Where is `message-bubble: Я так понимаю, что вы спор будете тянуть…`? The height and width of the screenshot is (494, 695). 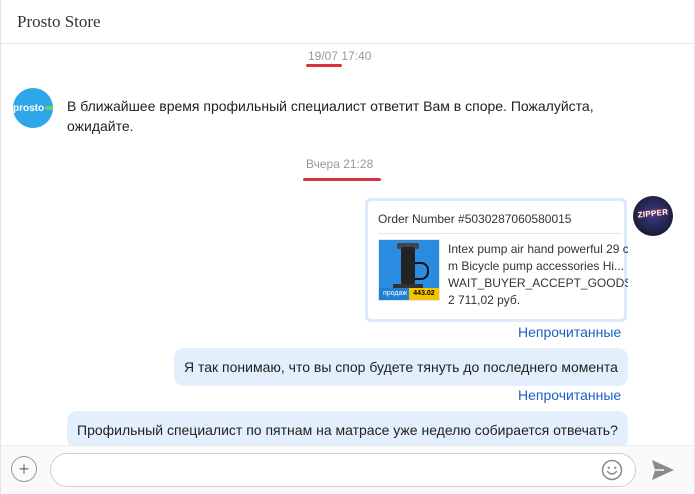
message-bubble: Я так понимаю, что вы спор будете тянуть… is located at coordinates (401, 367).